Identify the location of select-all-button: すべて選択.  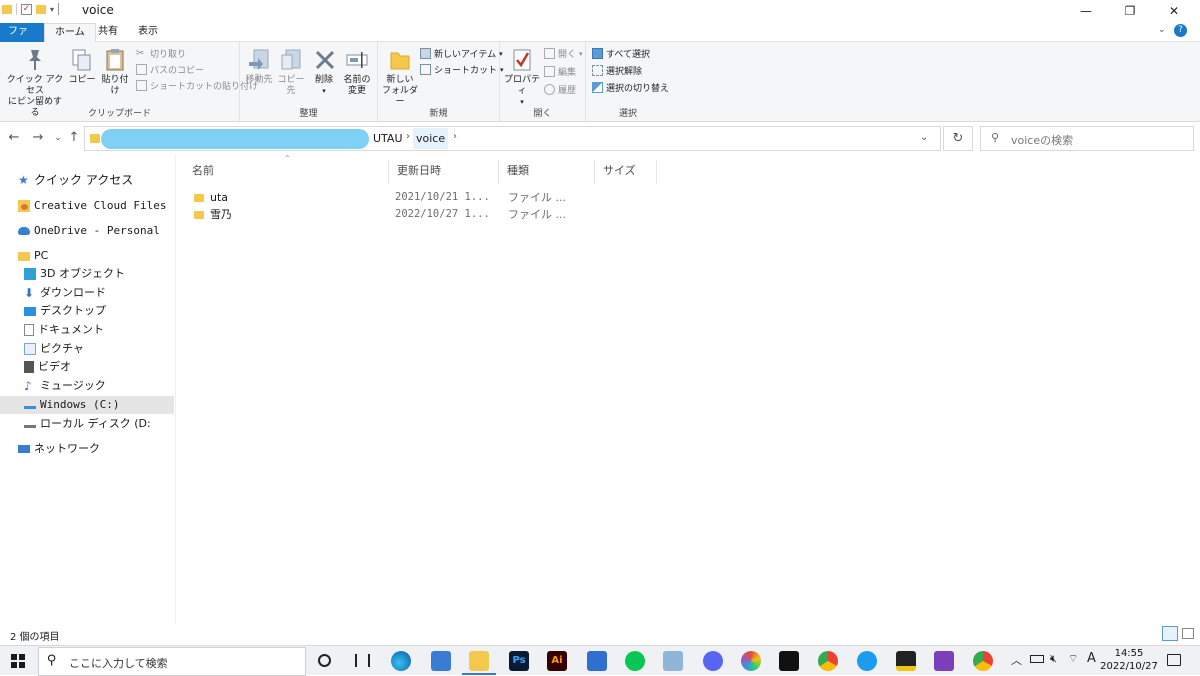
(621, 53).